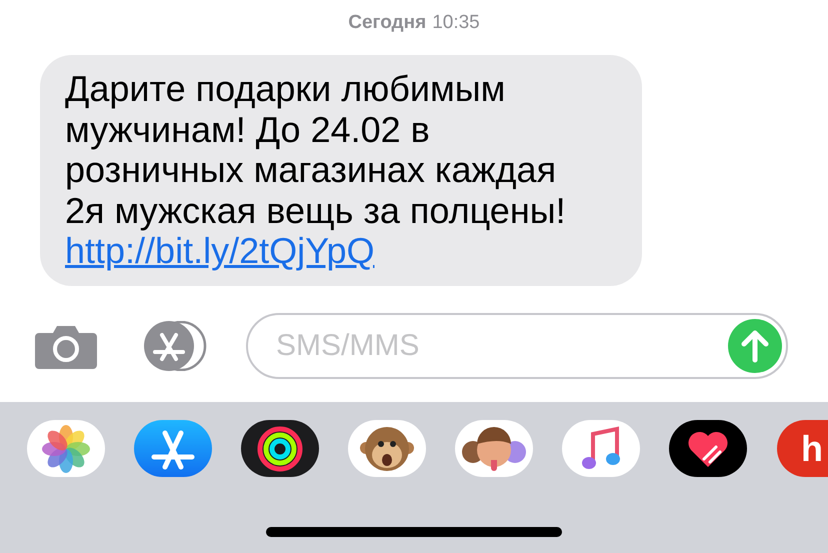  What do you see at coordinates (802, 448) in the screenshot?
I see `app-icon: h` at bounding box center [802, 448].